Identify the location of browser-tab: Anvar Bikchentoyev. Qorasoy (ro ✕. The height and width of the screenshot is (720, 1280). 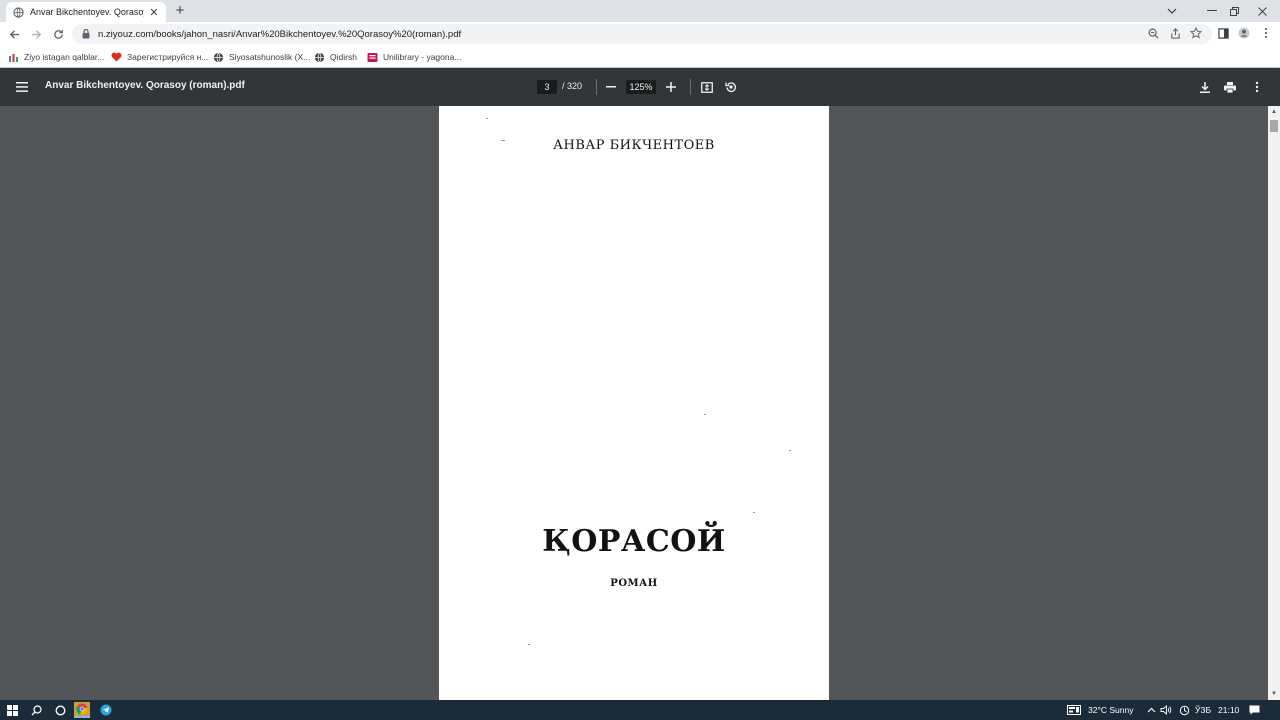
(86, 12).